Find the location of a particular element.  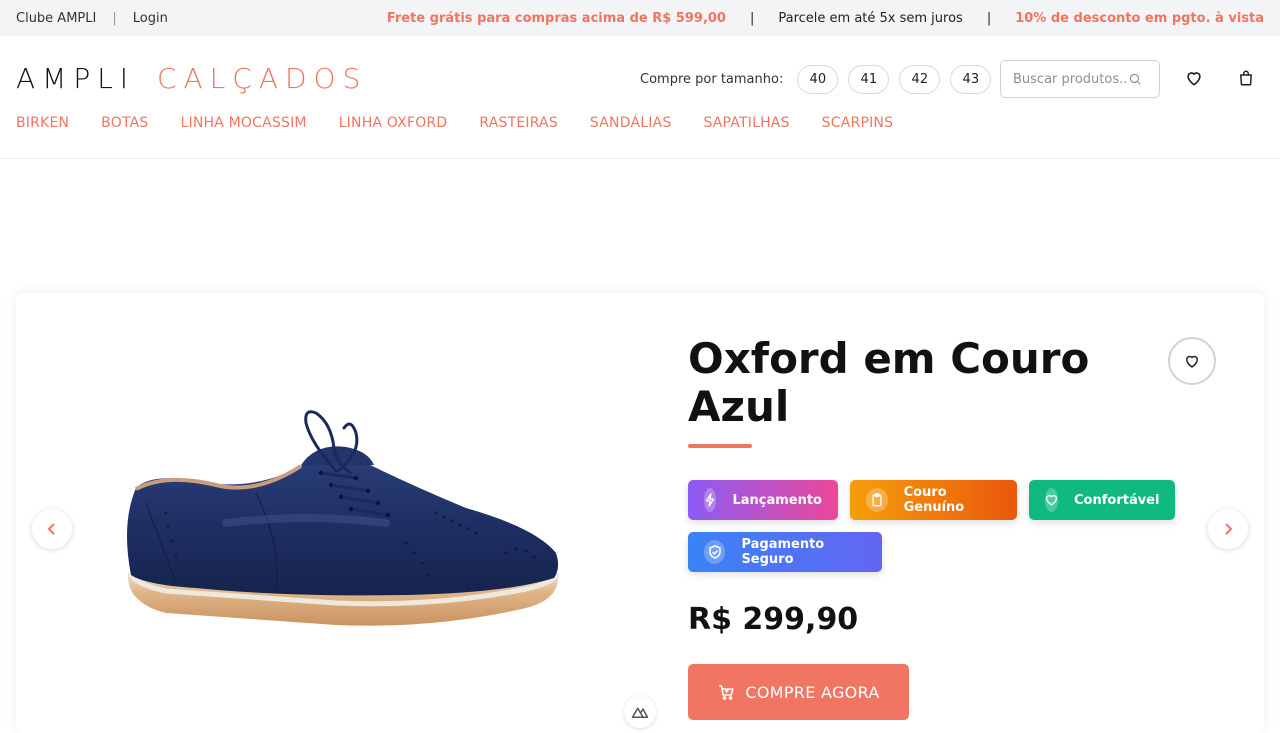

size-41-button: 41 is located at coordinates (869, 79).